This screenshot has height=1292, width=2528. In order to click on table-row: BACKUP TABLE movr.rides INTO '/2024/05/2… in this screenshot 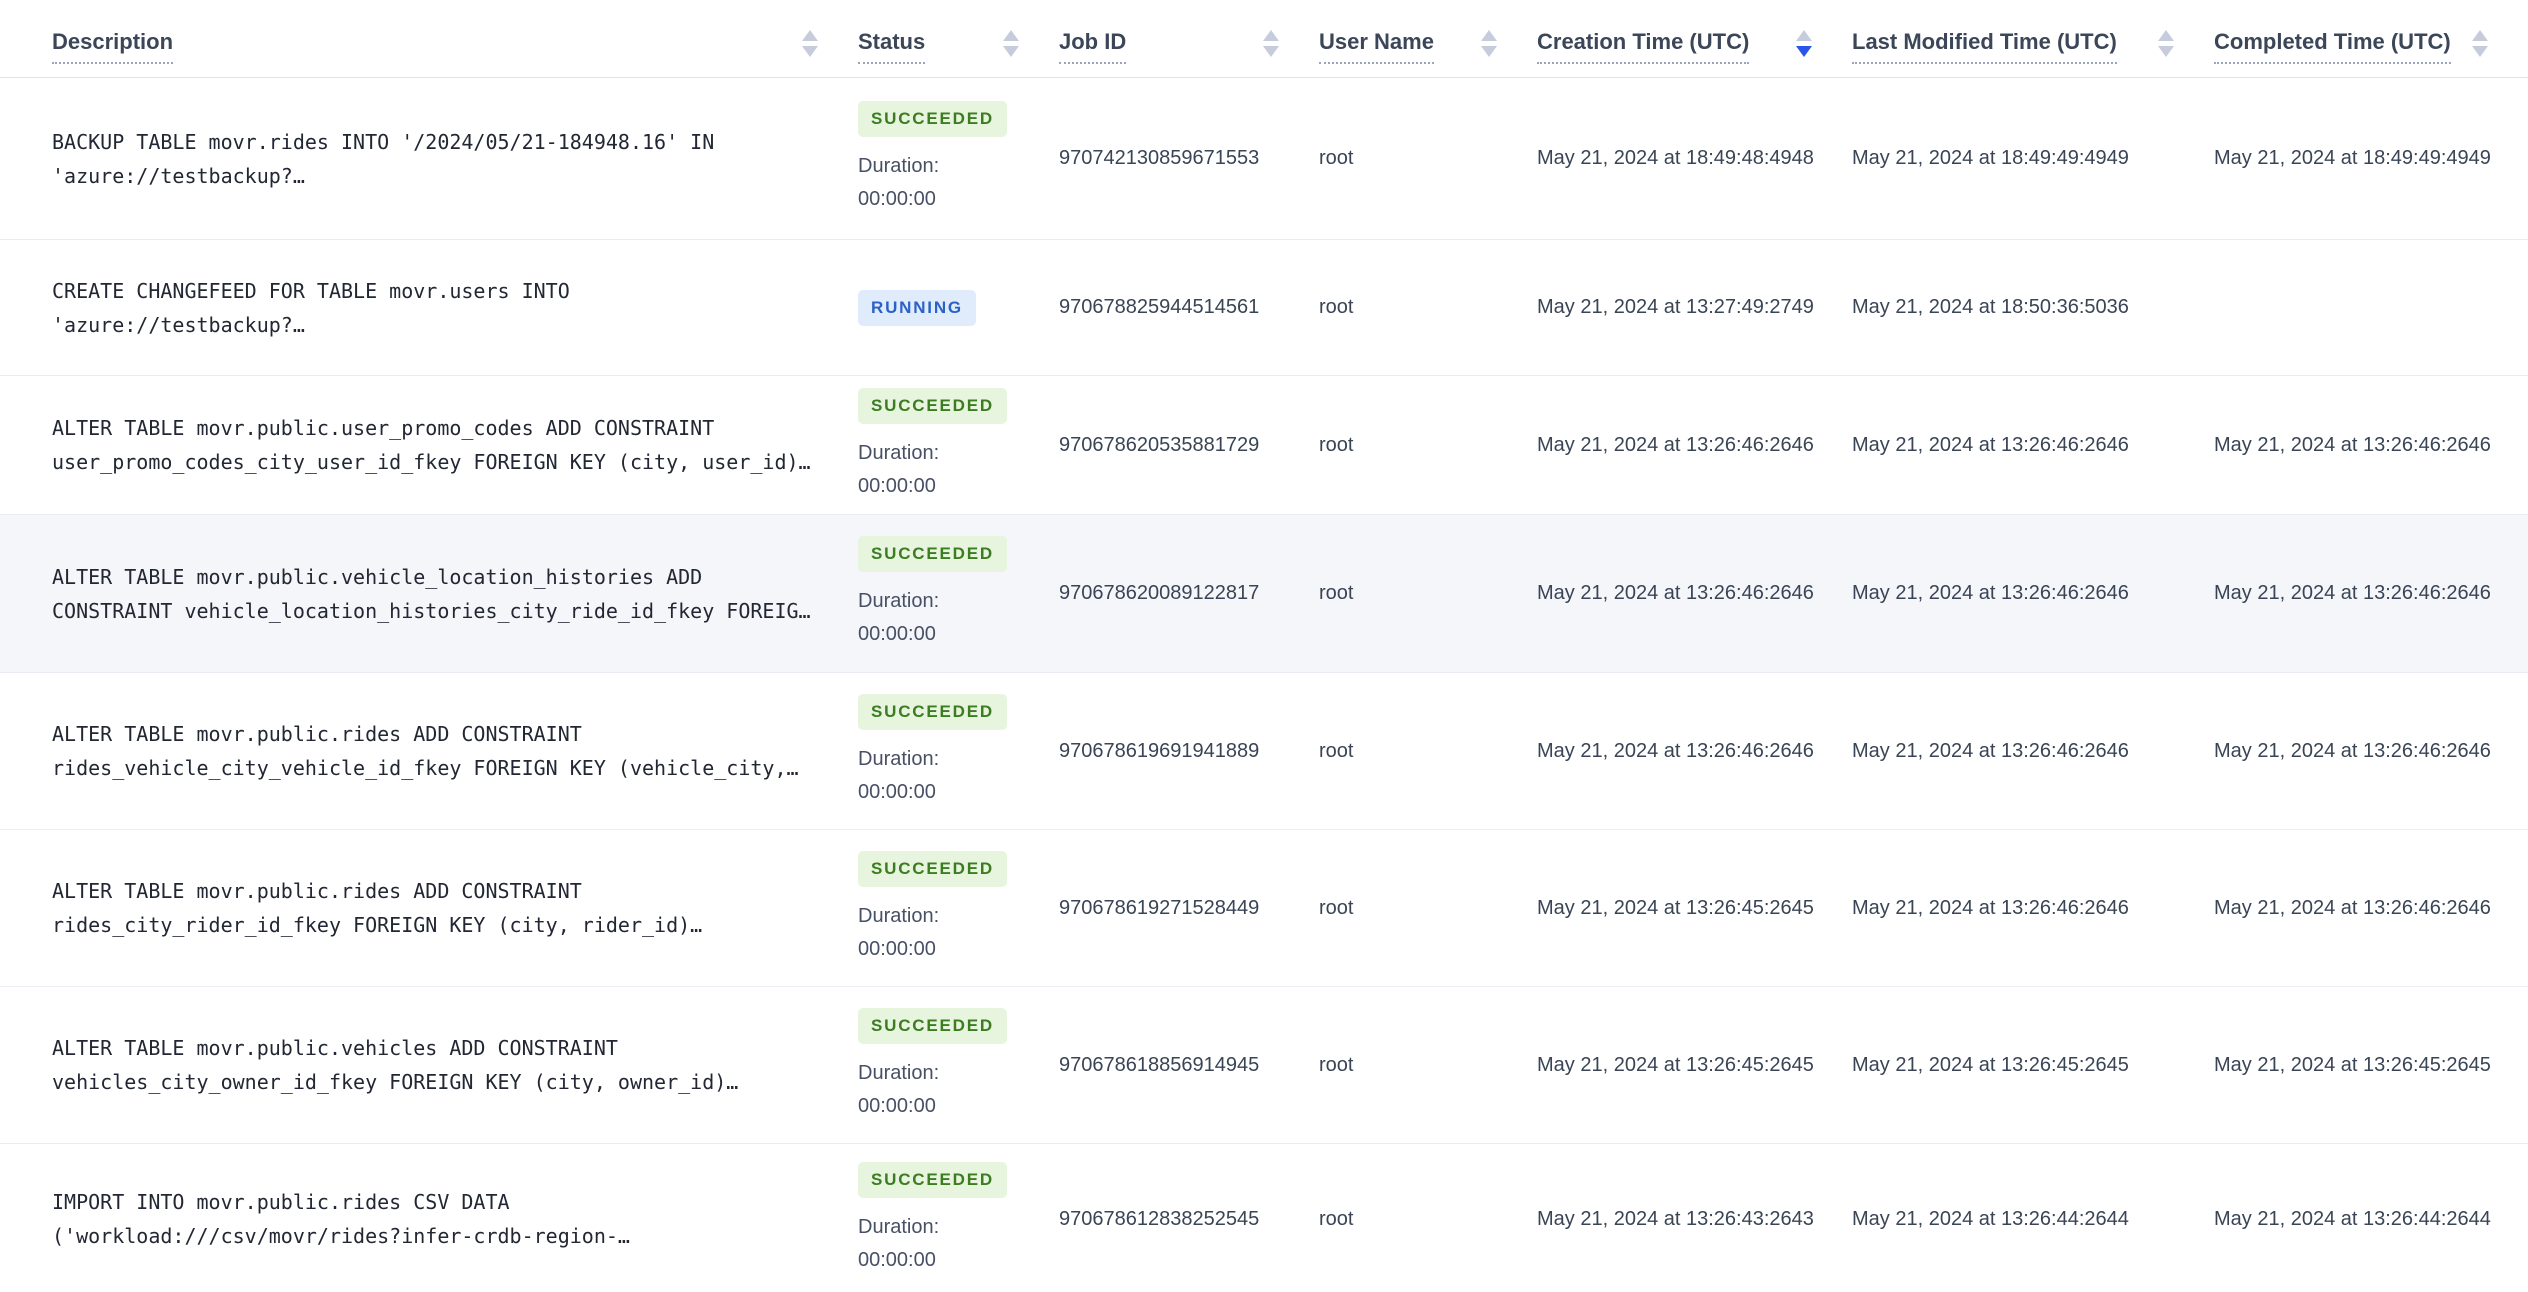, I will do `click(1264, 159)`.